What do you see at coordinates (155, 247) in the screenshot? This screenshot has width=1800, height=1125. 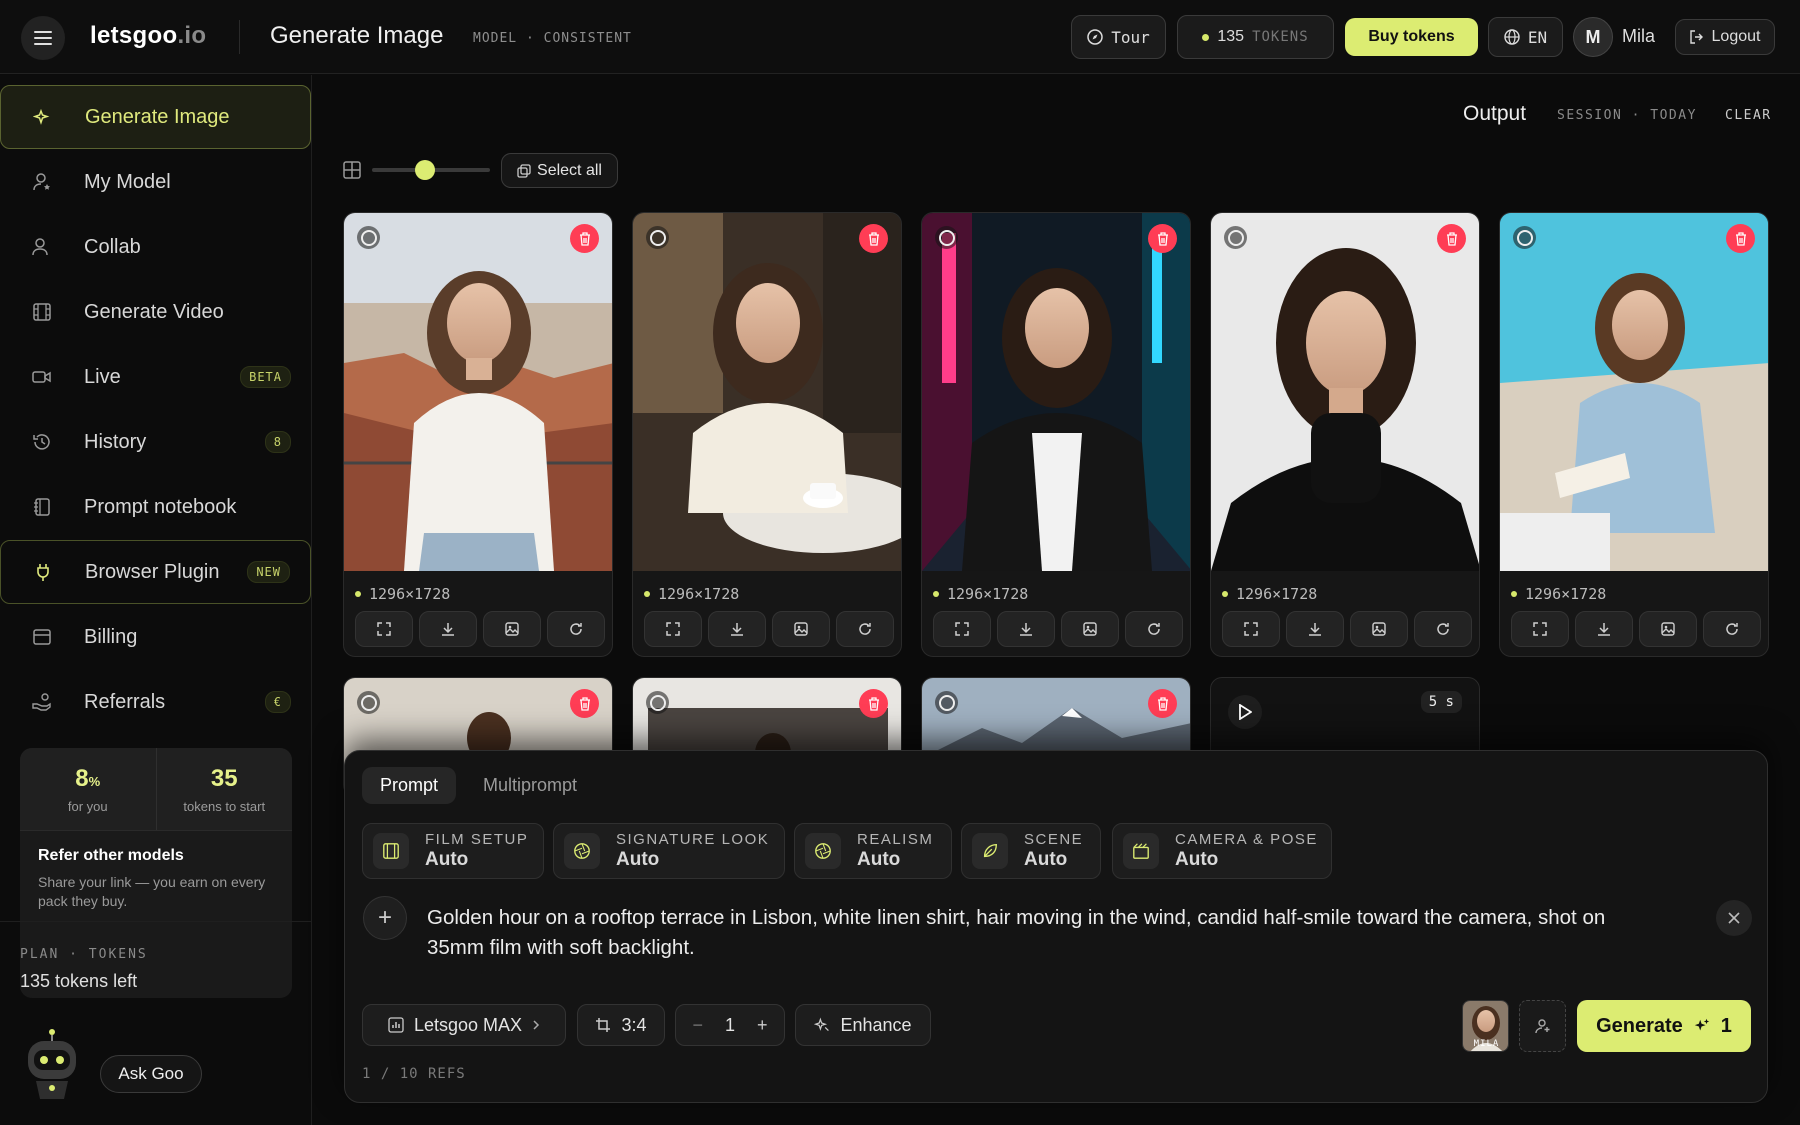 I see `sidebar-item-collab: Collab` at bounding box center [155, 247].